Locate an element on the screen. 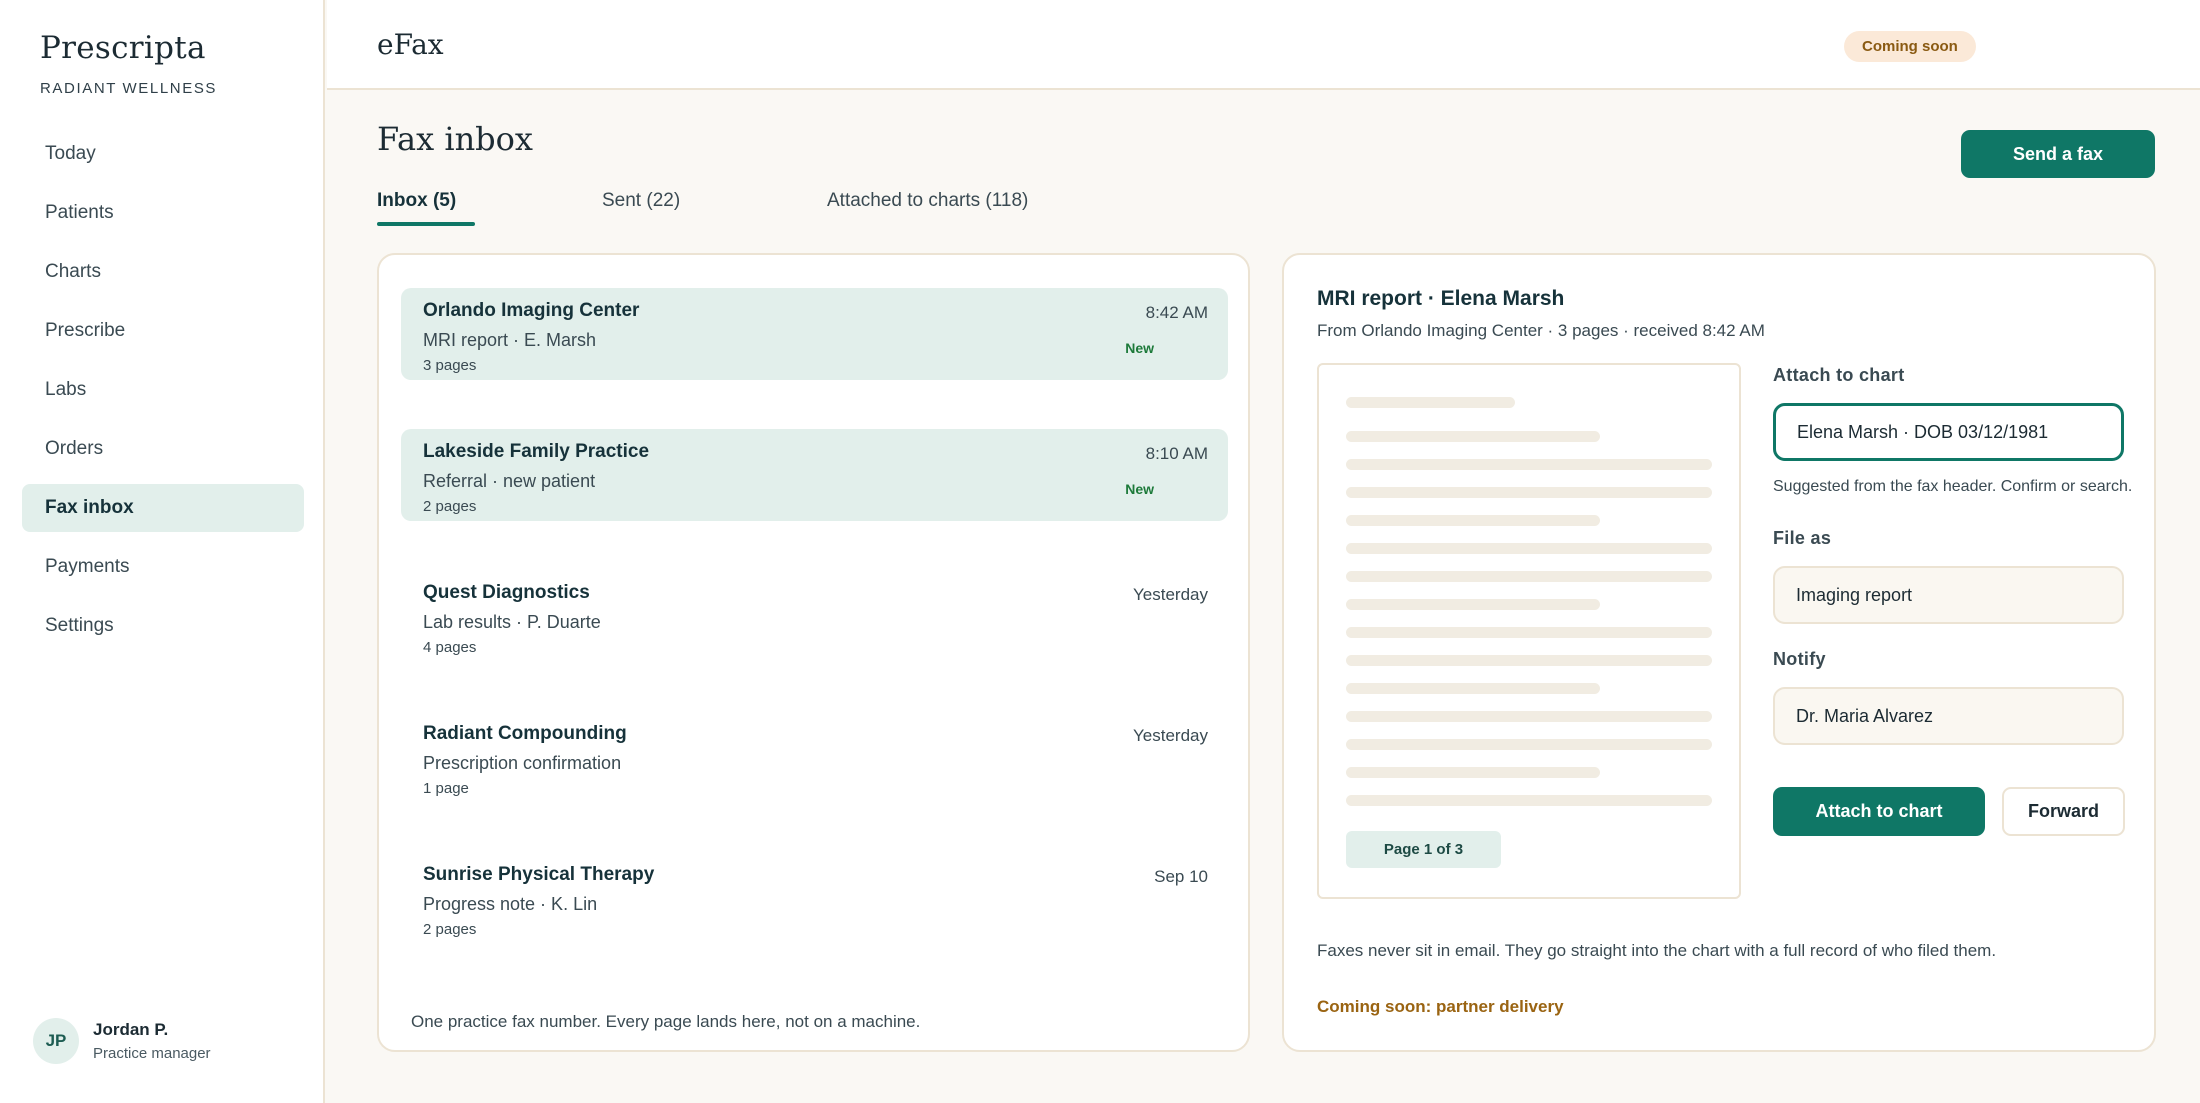 The width and height of the screenshot is (2200, 1103). fax-subject: Lab results · P. Duarte is located at coordinates (512, 622).